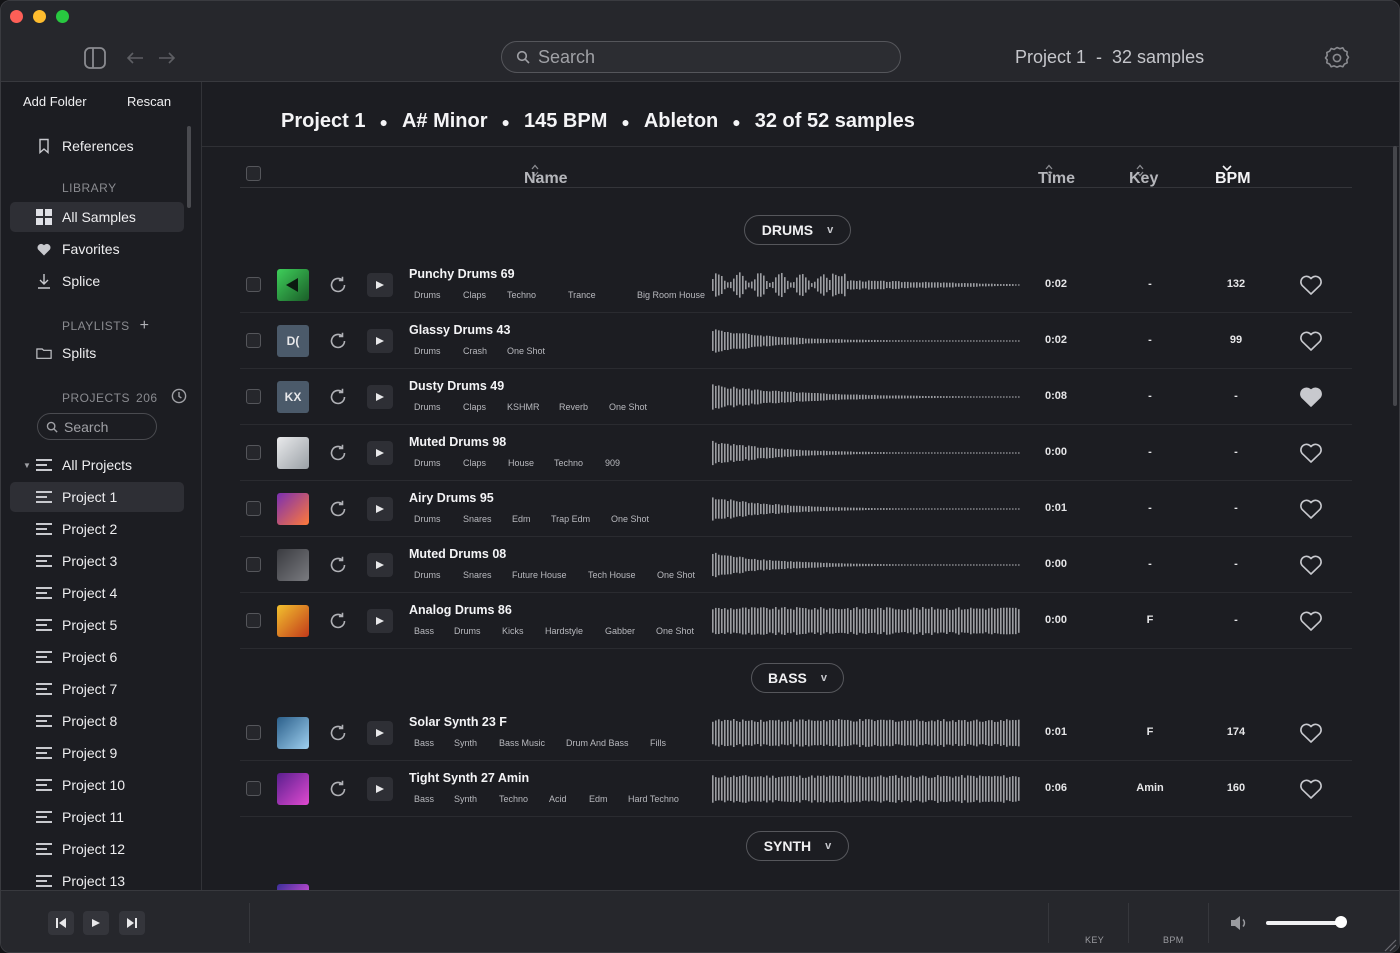 Image resolution: width=1400 pixels, height=953 pixels. Describe the element at coordinates (1304, 923) in the screenshot. I see `volume-slider-track` at that location.